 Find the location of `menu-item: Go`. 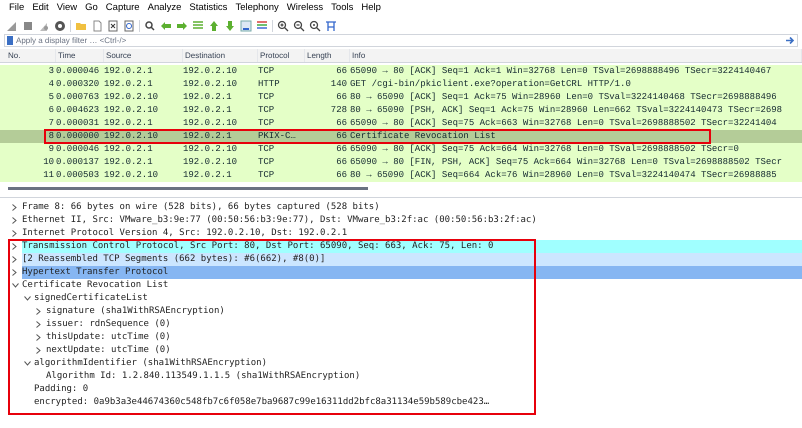

menu-item: Go is located at coordinates (91, 8).